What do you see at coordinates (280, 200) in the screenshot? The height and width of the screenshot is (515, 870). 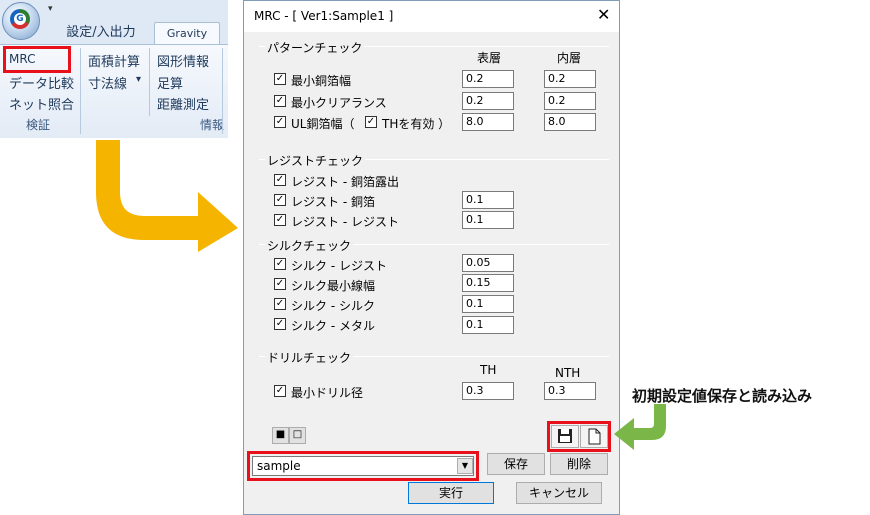 I see `resist-copper-checkbox: ✓` at bounding box center [280, 200].